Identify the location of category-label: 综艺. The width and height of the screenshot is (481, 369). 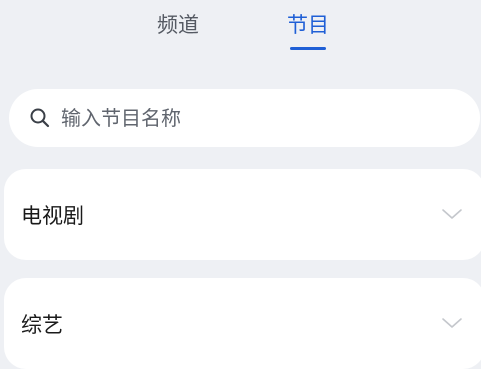
(42, 325).